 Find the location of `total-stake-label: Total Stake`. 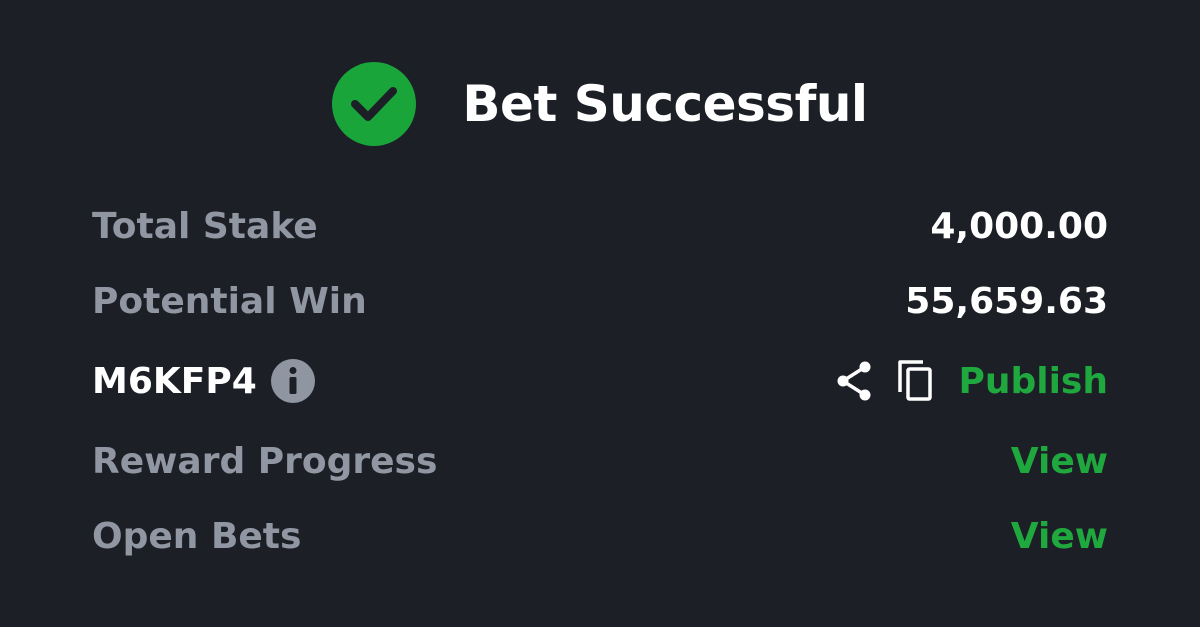

total-stake-label: Total Stake is located at coordinates (205, 226).